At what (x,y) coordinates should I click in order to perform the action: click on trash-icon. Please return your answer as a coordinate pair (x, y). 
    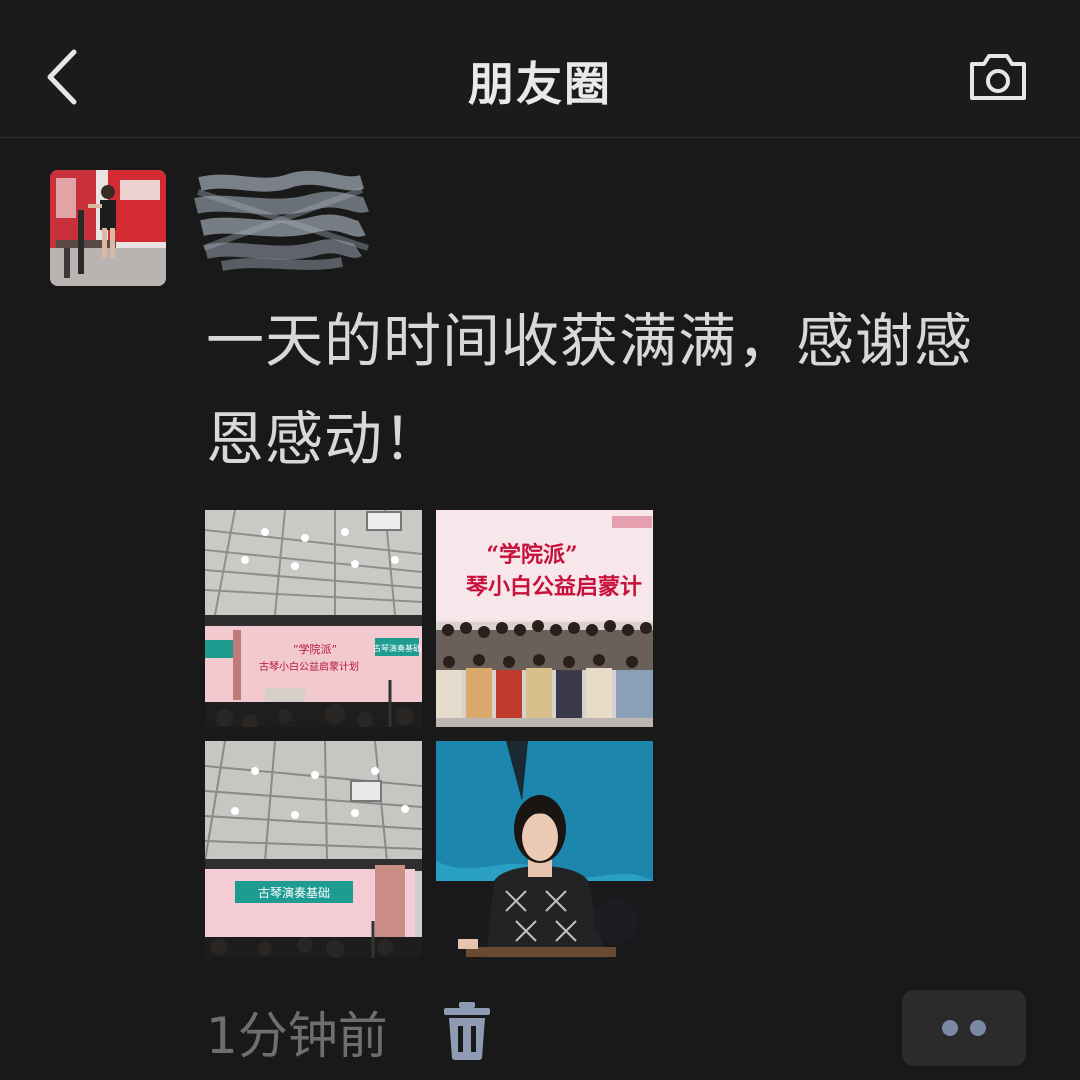
    Looking at the image, I should click on (467, 1031).